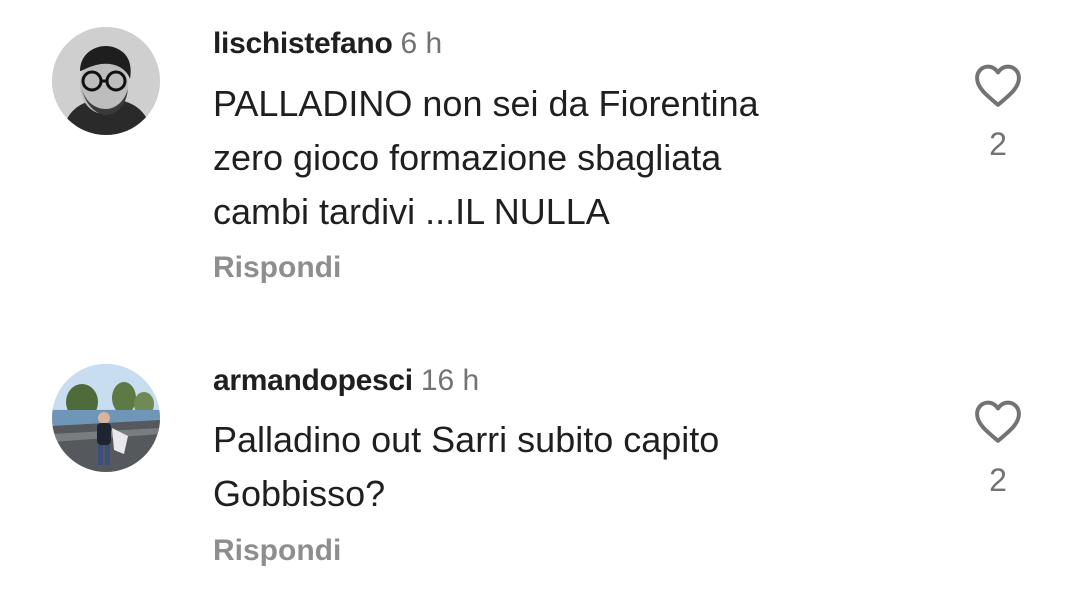  I want to click on username: lischistefano, so click(303, 43).